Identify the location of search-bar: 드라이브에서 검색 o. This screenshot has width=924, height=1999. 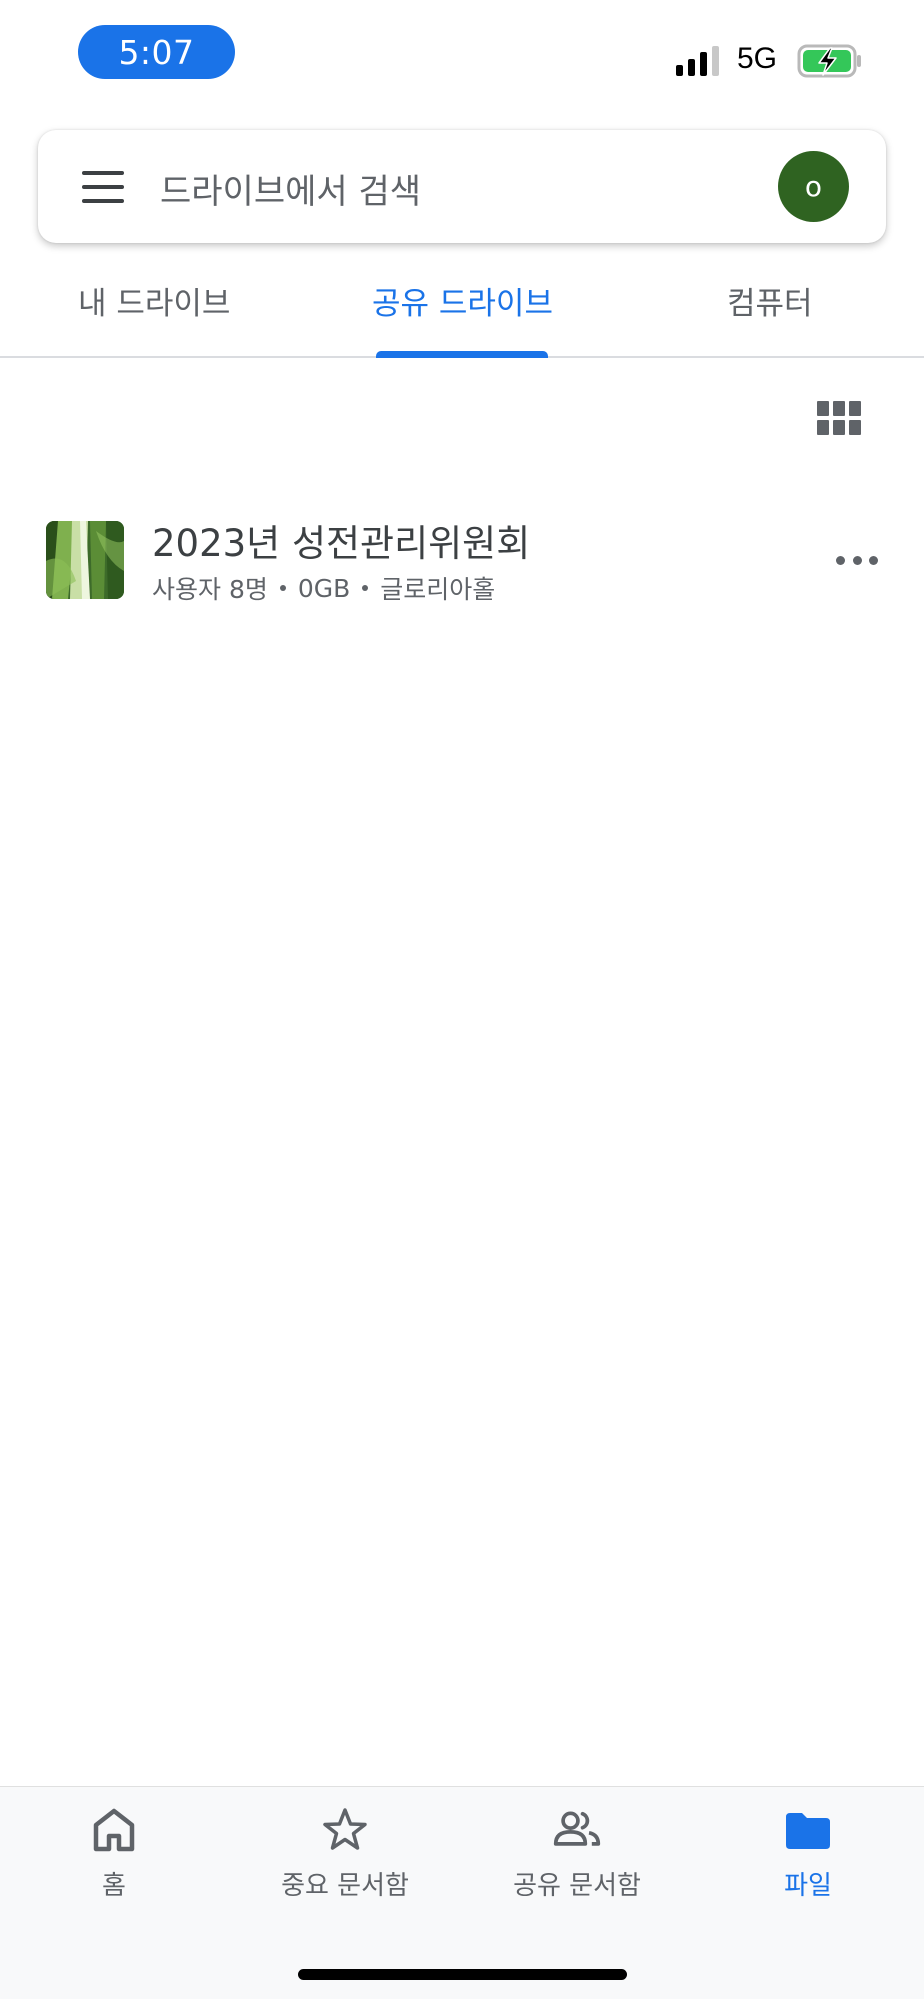
(462, 186).